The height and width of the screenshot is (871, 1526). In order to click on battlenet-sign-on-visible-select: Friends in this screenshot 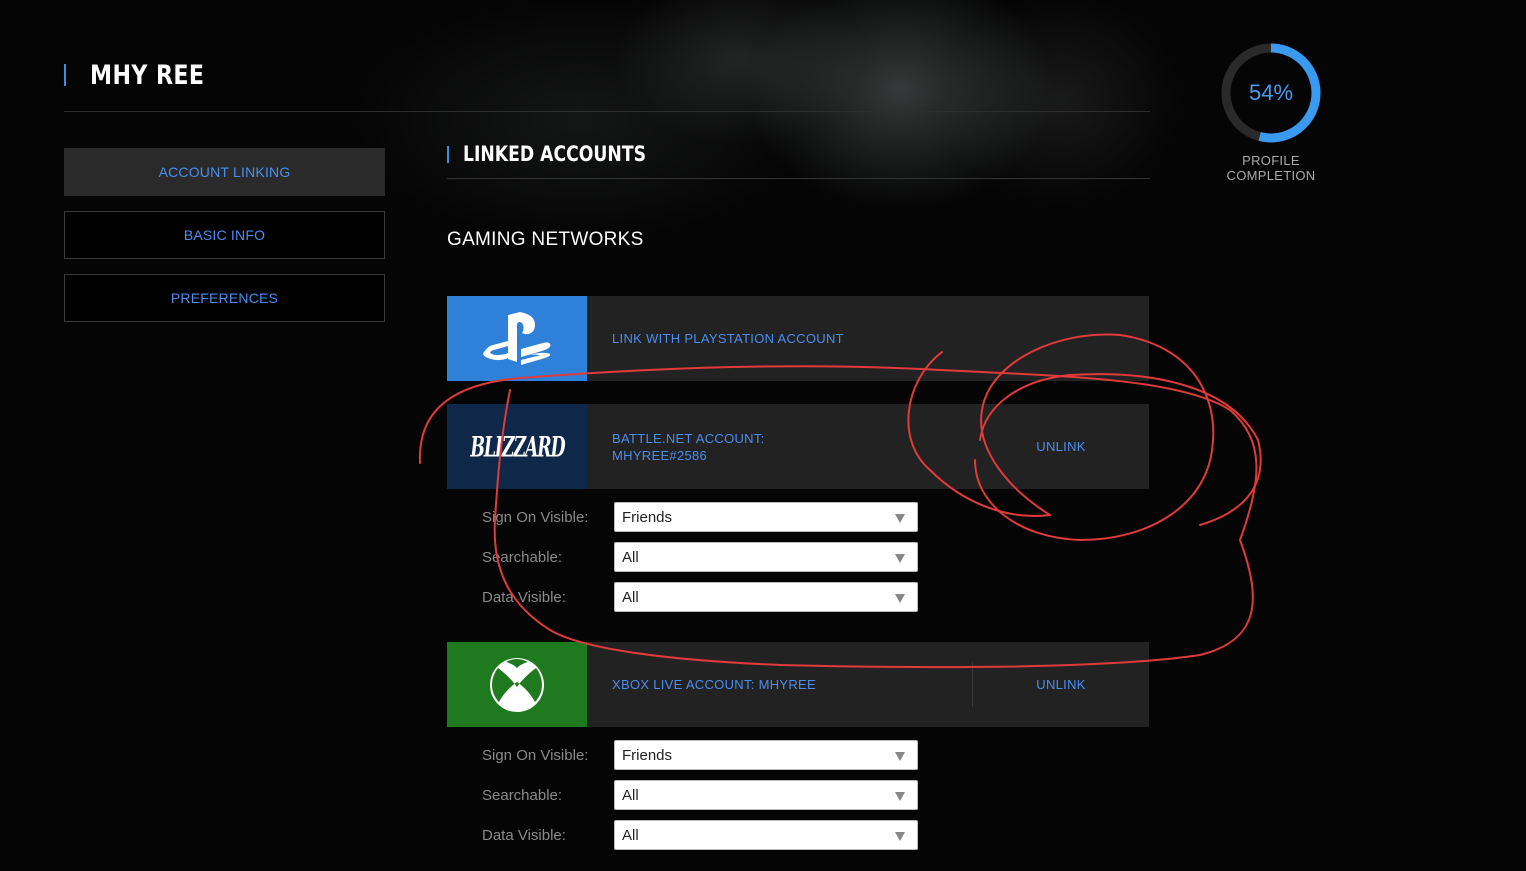, I will do `click(766, 517)`.